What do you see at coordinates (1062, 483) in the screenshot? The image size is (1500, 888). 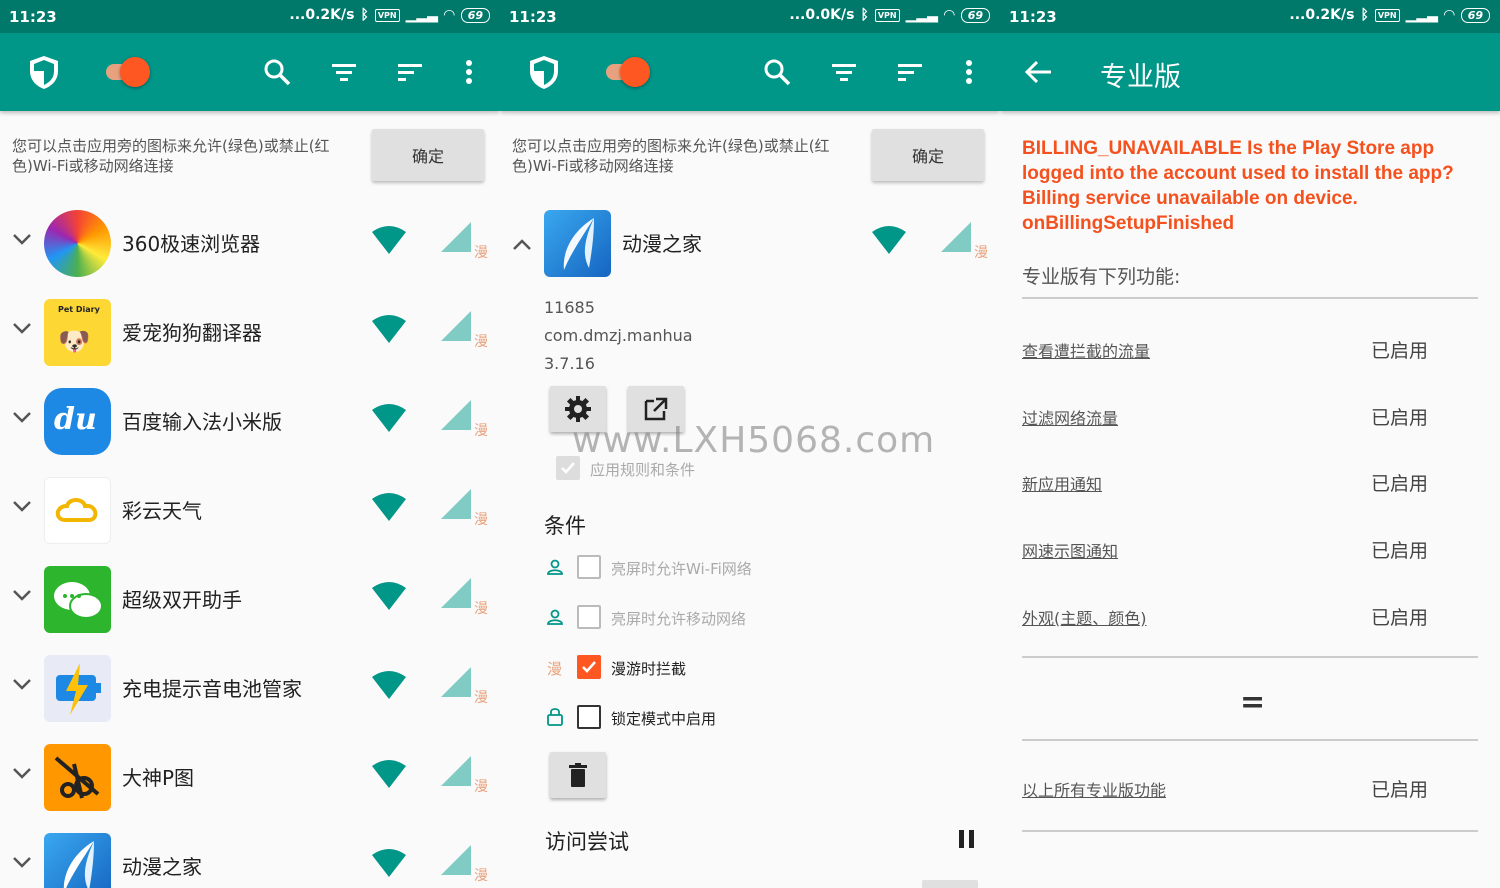 I see `pro-feature-link: 新应用通知` at bounding box center [1062, 483].